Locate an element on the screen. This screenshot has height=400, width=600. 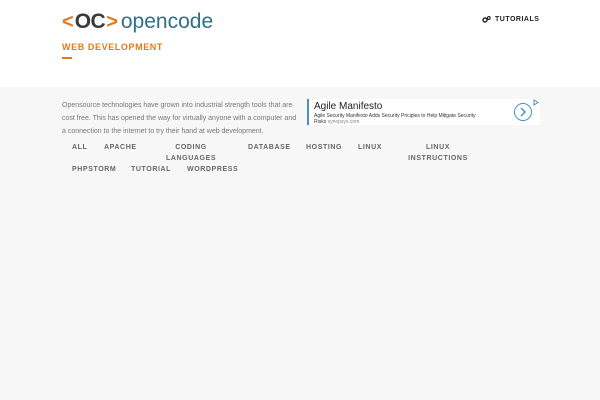
ad-url: synopsys.com is located at coordinates (344, 122).